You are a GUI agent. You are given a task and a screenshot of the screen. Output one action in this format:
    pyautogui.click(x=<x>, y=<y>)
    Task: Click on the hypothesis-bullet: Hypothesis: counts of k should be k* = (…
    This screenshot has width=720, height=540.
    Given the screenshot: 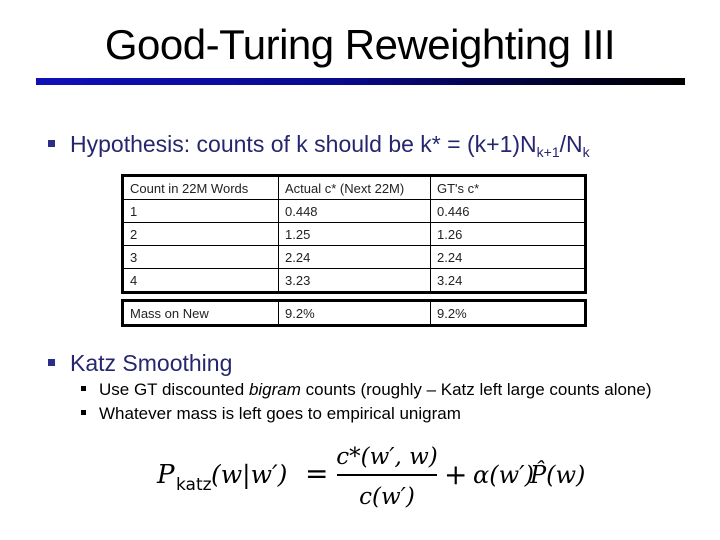 What is the action you would take?
    pyautogui.click(x=319, y=148)
    